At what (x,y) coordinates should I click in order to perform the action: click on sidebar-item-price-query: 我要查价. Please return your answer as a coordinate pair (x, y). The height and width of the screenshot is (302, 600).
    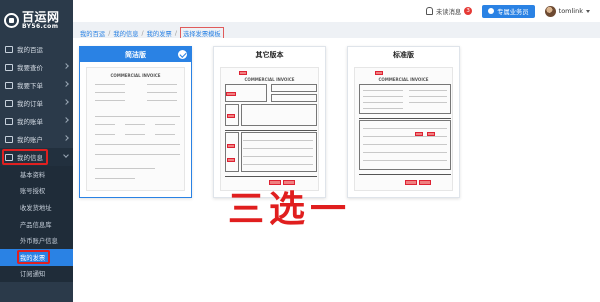
    Looking at the image, I should click on (36, 67).